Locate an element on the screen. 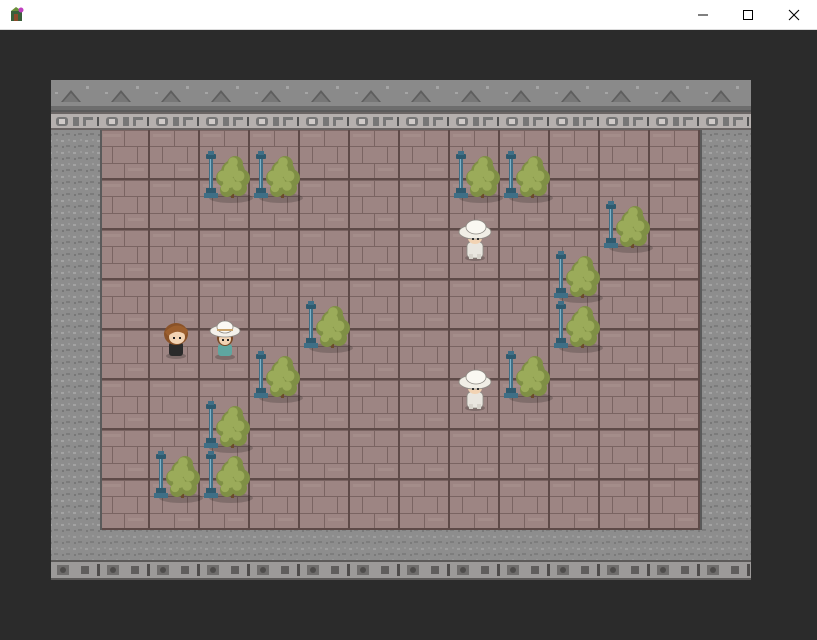 The image size is (817, 640). minimize-button is located at coordinates (703, 14).